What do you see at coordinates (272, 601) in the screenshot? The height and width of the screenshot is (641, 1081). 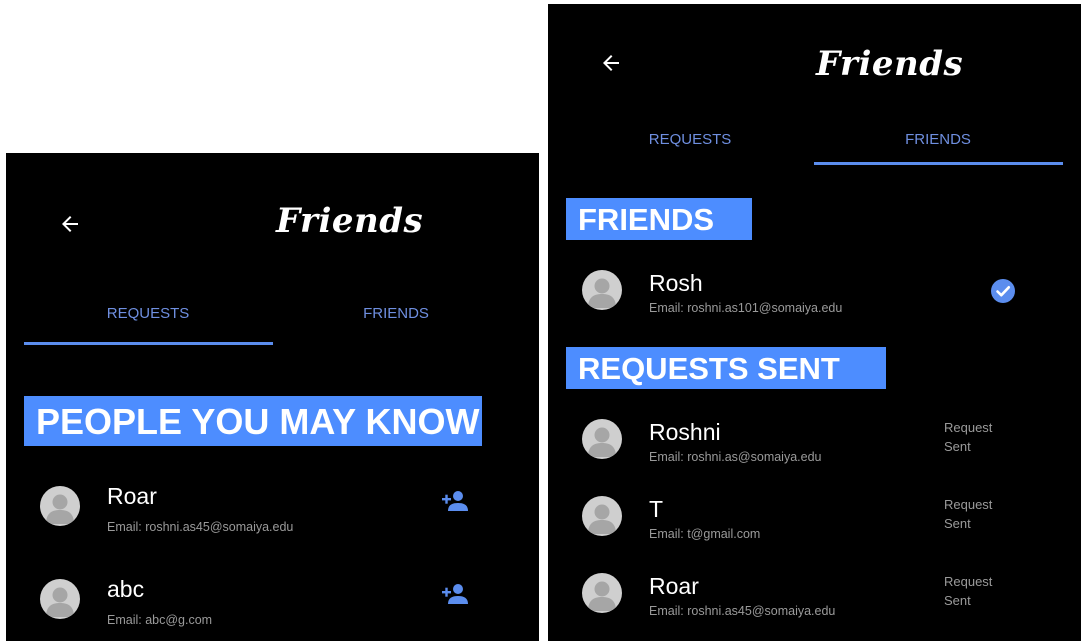 I see `list-item: abc Email: abc@g.com` at bounding box center [272, 601].